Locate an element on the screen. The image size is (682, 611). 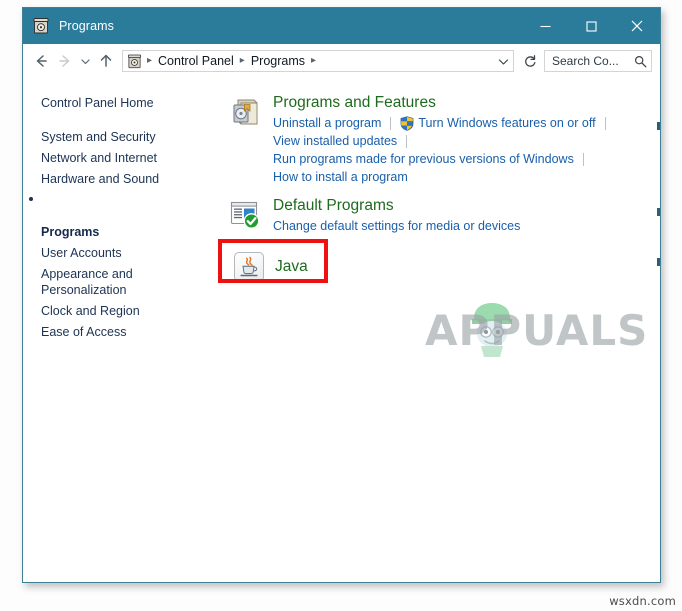
maximize-button is located at coordinates (591, 26).